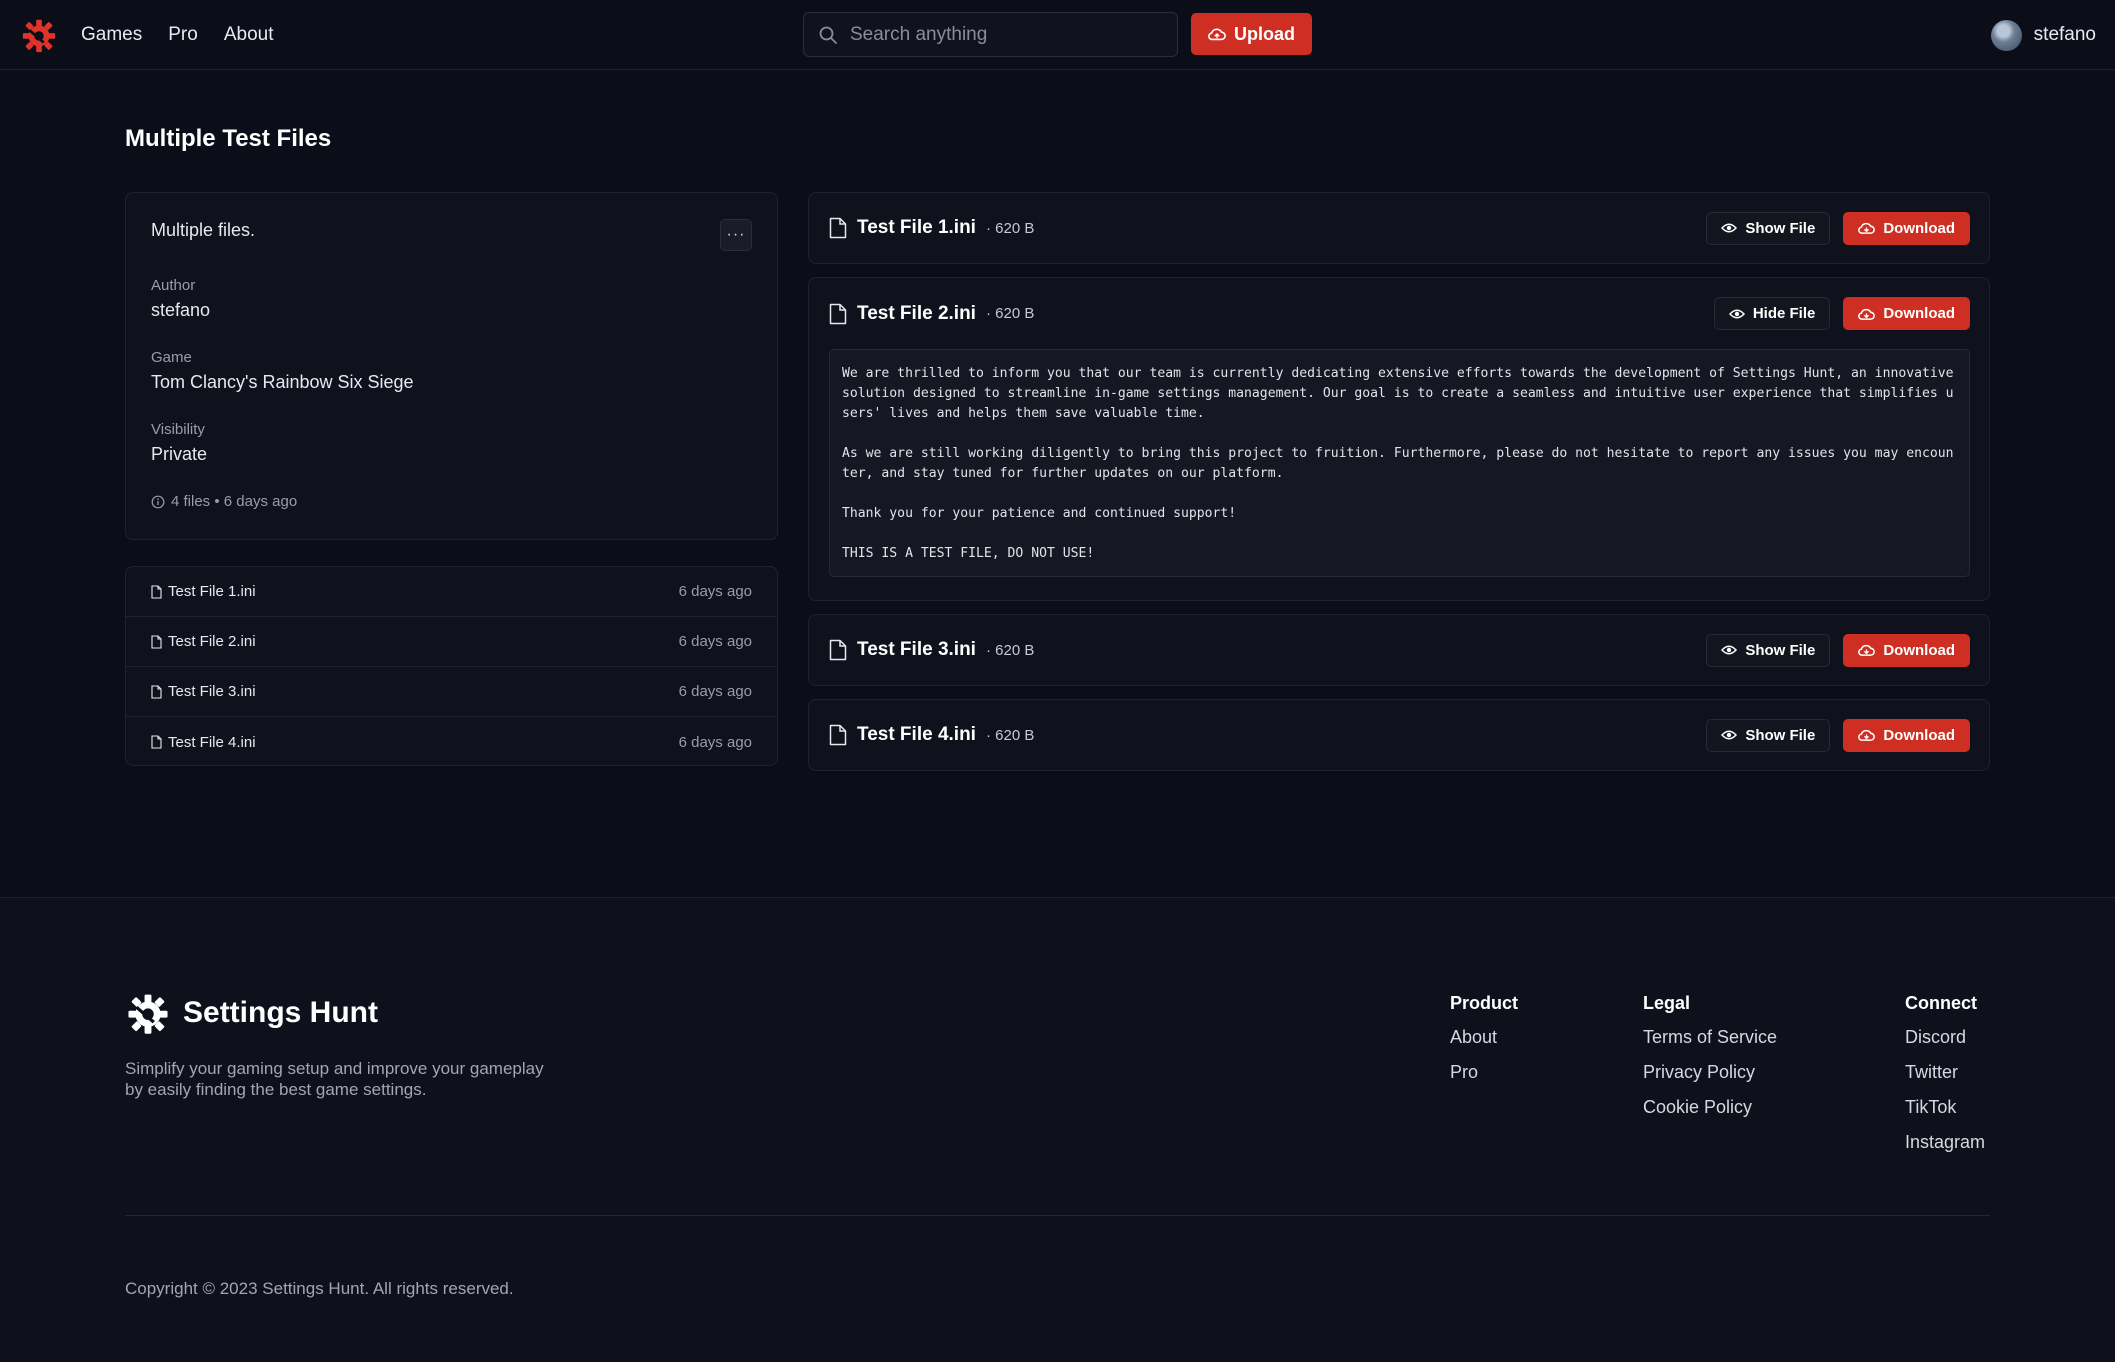 The width and height of the screenshot is (2115, 1362). Describe the element at coordinates (158, 501) in the screenshot. I see `info-icon` at that location.